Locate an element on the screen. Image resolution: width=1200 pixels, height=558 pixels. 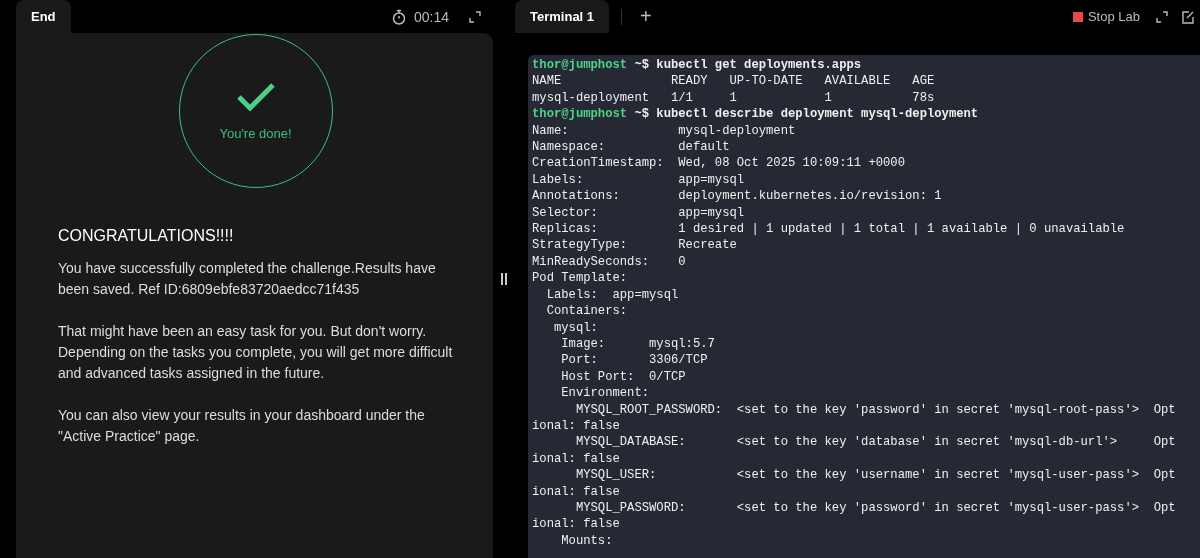
terminal-line: NAME READY UP-TO-DATE AVAILABLE AGE is located at coordinates (734, 81).